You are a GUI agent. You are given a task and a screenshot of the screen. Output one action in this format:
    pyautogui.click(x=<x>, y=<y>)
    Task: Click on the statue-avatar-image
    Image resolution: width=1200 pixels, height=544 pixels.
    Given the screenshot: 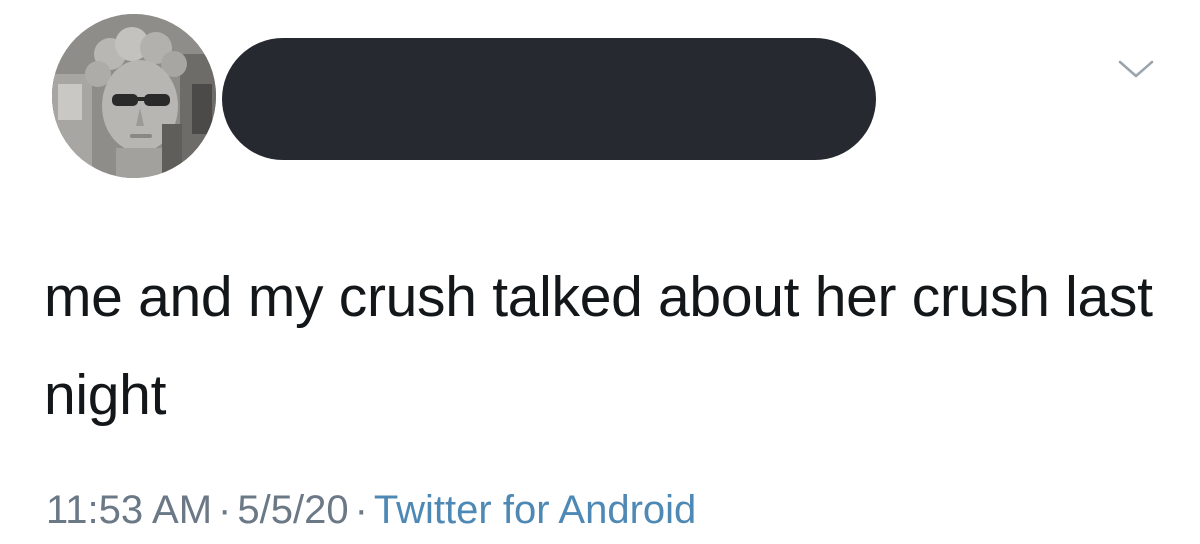 What is the action you would take?
    pyautogui.click(x=134, y=96)
    